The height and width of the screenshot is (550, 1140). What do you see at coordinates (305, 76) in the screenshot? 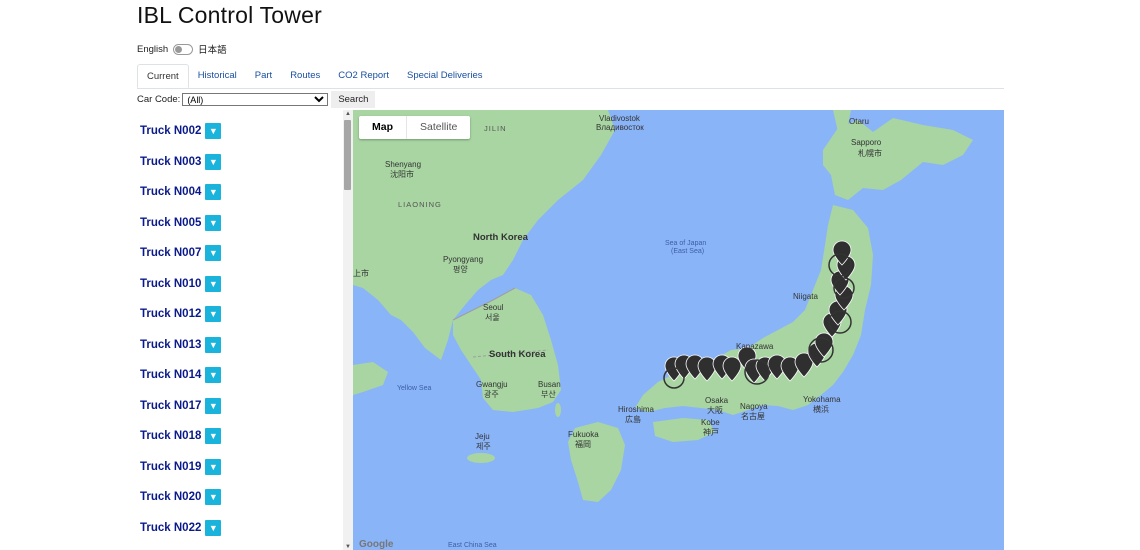
I see `tab-routes: Routes` at bounding box center [305, 76].